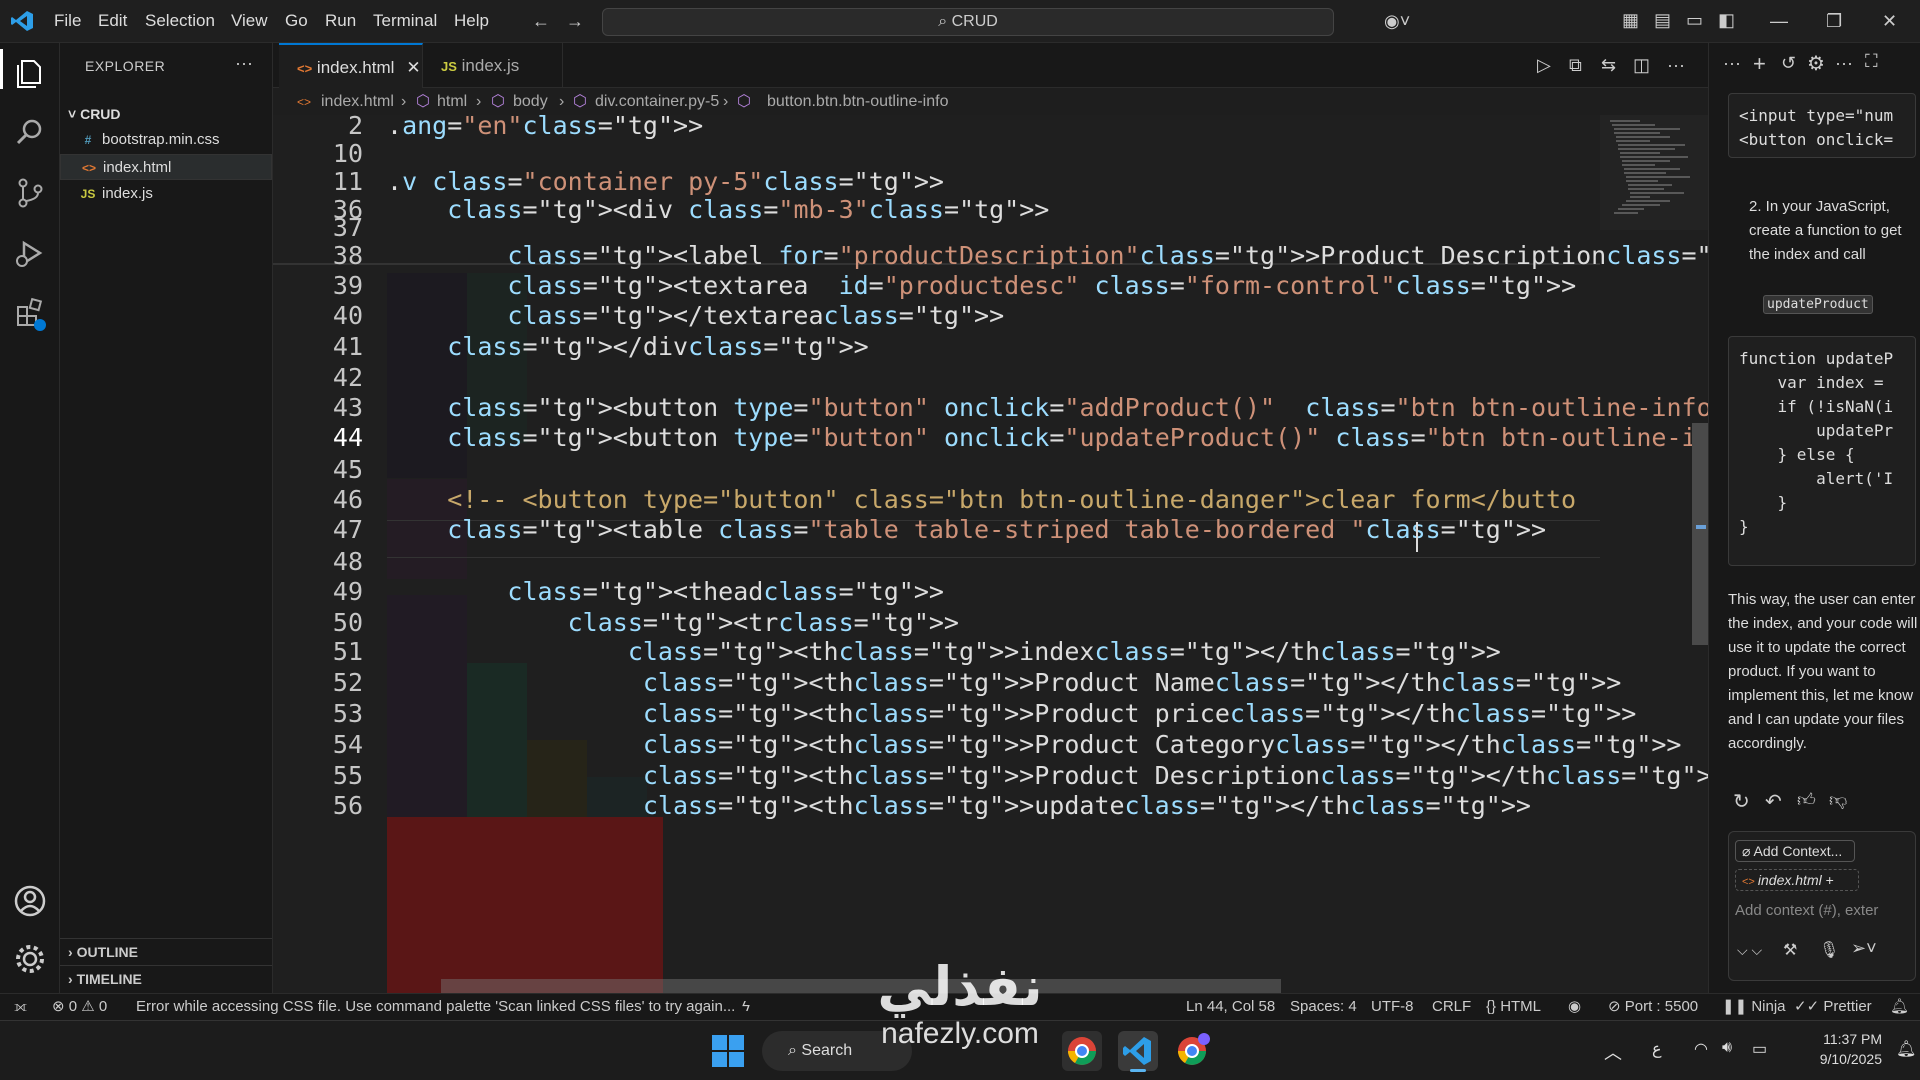 This screenshot has height=1080, width=1920. Describe the element at coordinates (1613, 1052) in the screenshot. I see `chevron-up-icon: ︿` at that location.